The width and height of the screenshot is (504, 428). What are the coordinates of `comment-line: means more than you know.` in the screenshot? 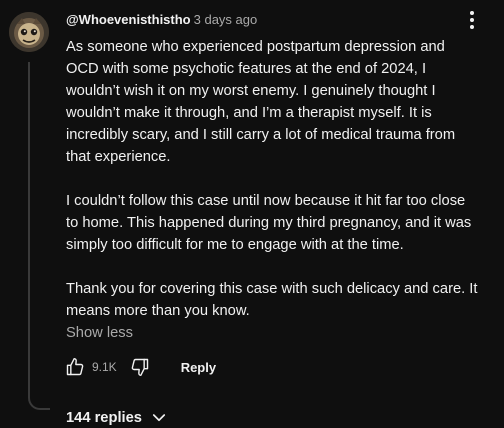 It's located at (158, 311).